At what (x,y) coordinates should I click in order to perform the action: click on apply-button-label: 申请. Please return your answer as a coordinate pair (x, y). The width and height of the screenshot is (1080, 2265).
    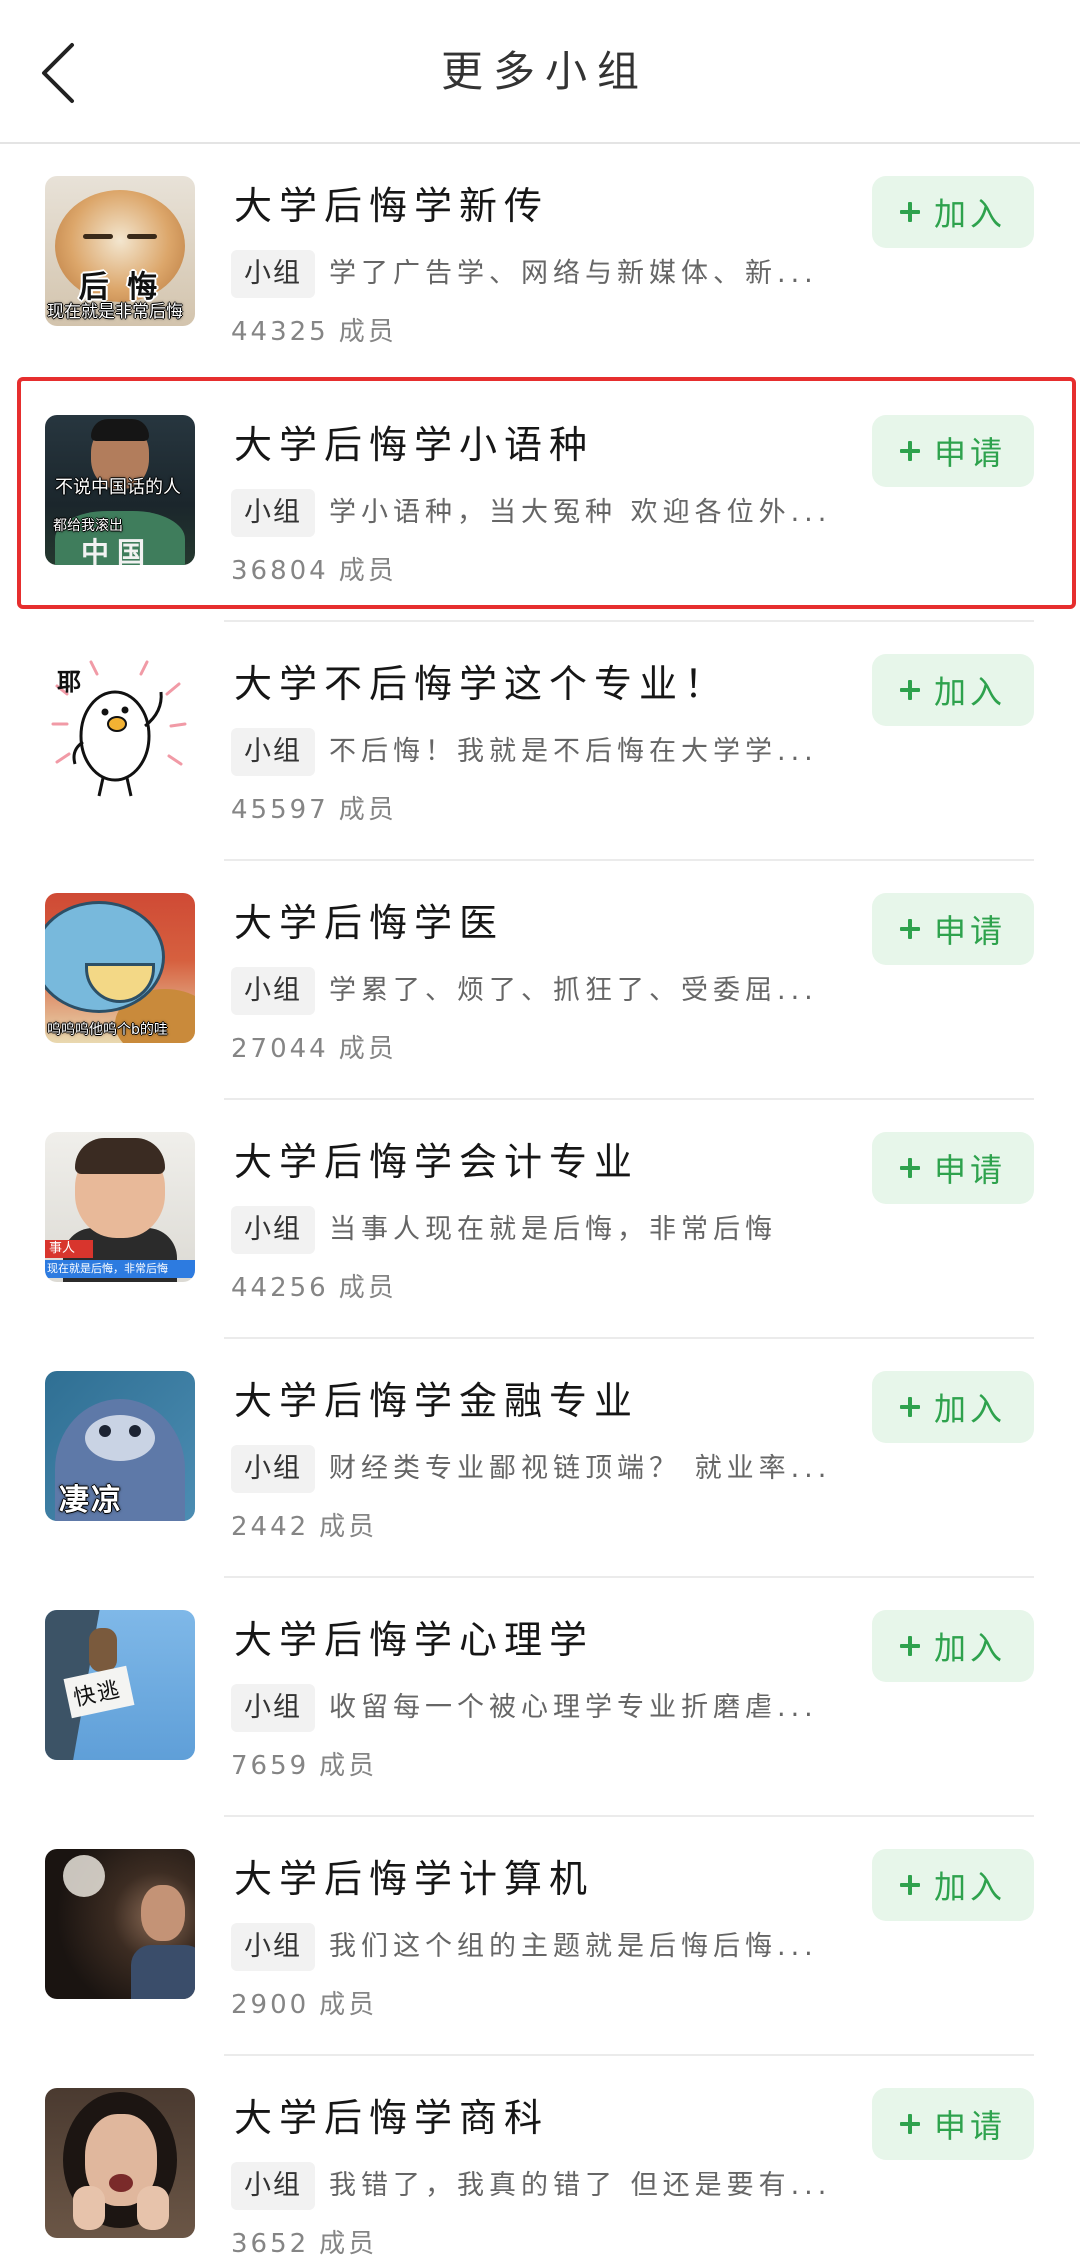
    Looking at the image, I should click on (969, 2126).